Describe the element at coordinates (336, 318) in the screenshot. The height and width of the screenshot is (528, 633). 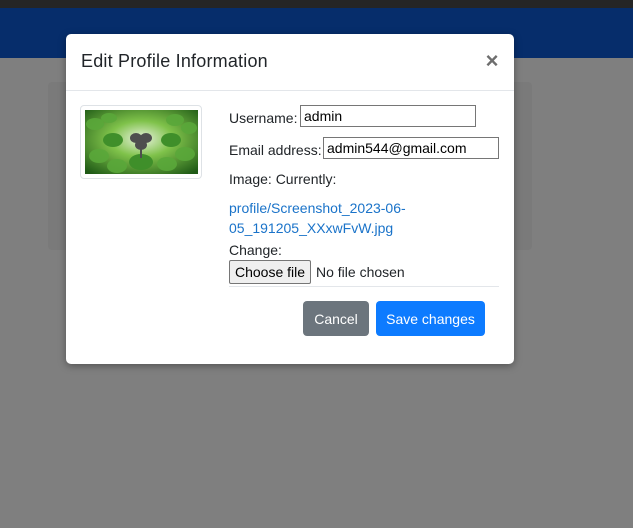
I see `cancel-button: Cancel` at that location.